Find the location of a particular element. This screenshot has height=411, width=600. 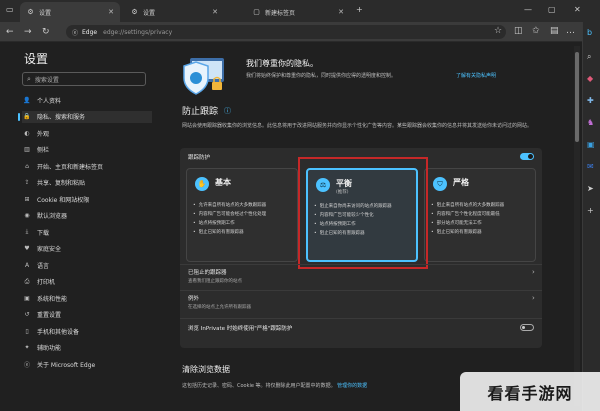

sidebar-item-label: 系统和性能 is located at coordinates (52, 299).